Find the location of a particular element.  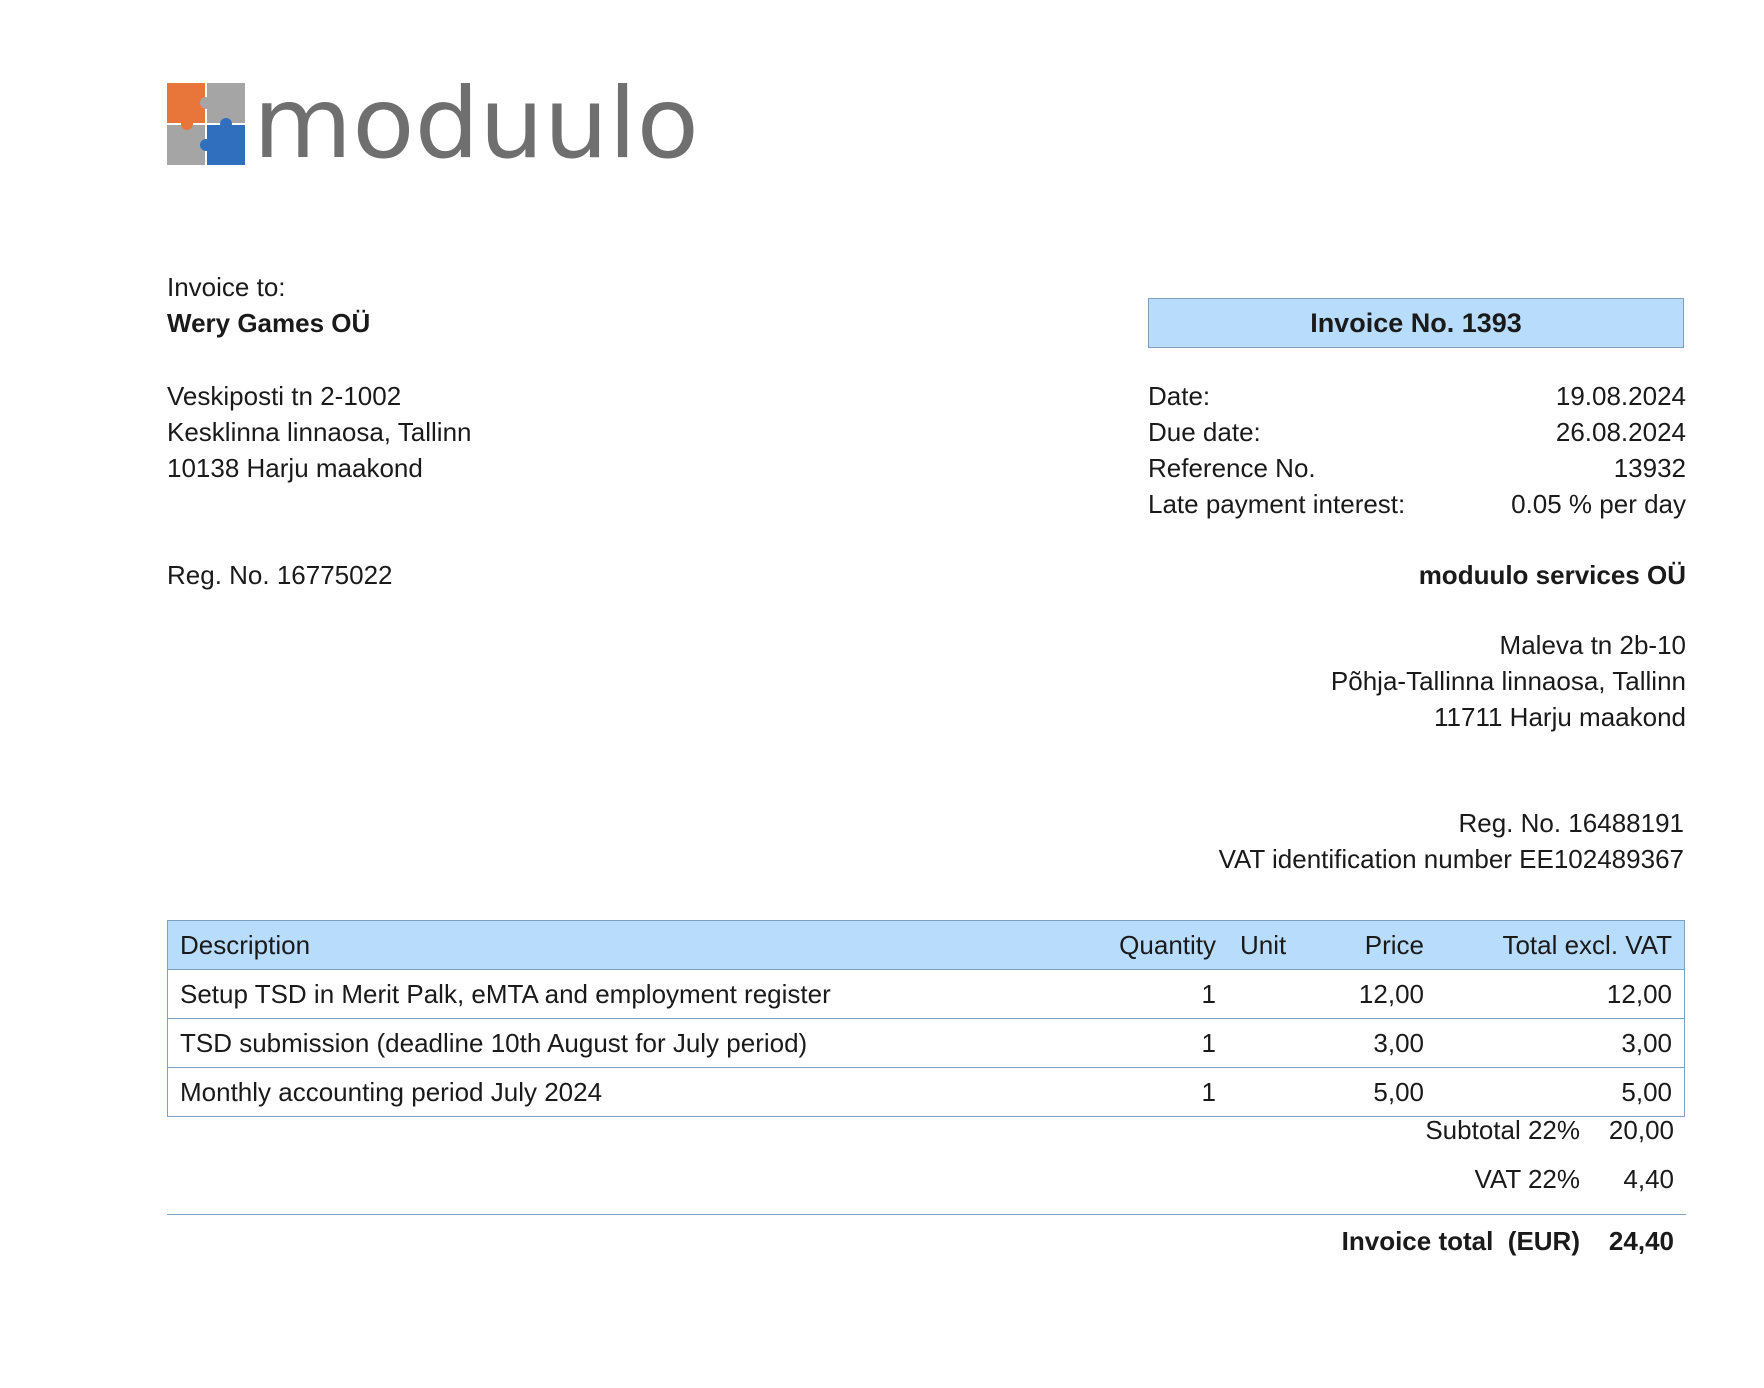

buyer-address-line-1: Veskiposti tn 2-1002 is located at coordinates (284, 396).